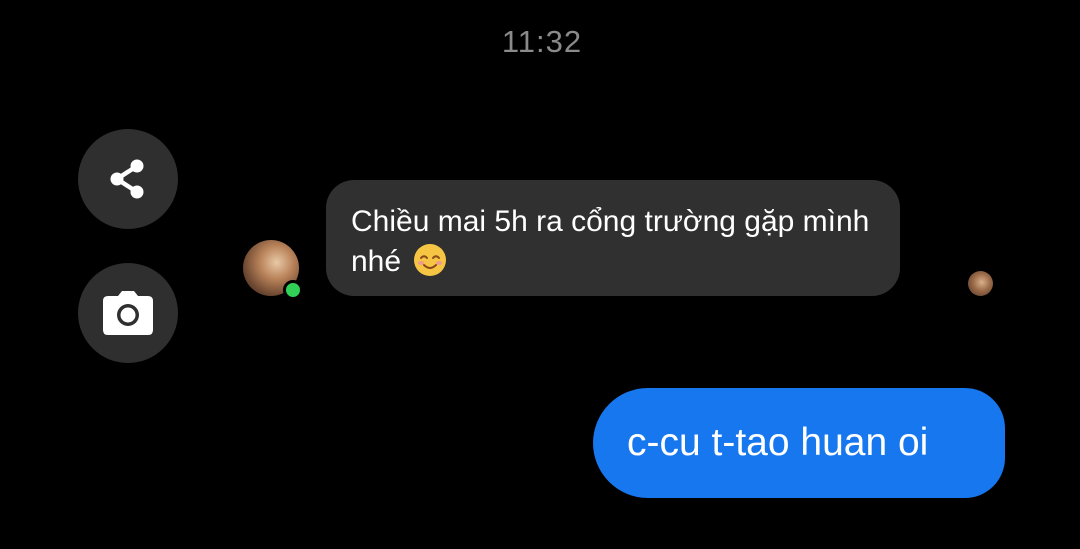 This screenshot has height=549, width=1080. What do you see at coordinates (430, 260) in the screenshot?
I see `smiling-face-emoji-icon` at bounding box center [430, 260].